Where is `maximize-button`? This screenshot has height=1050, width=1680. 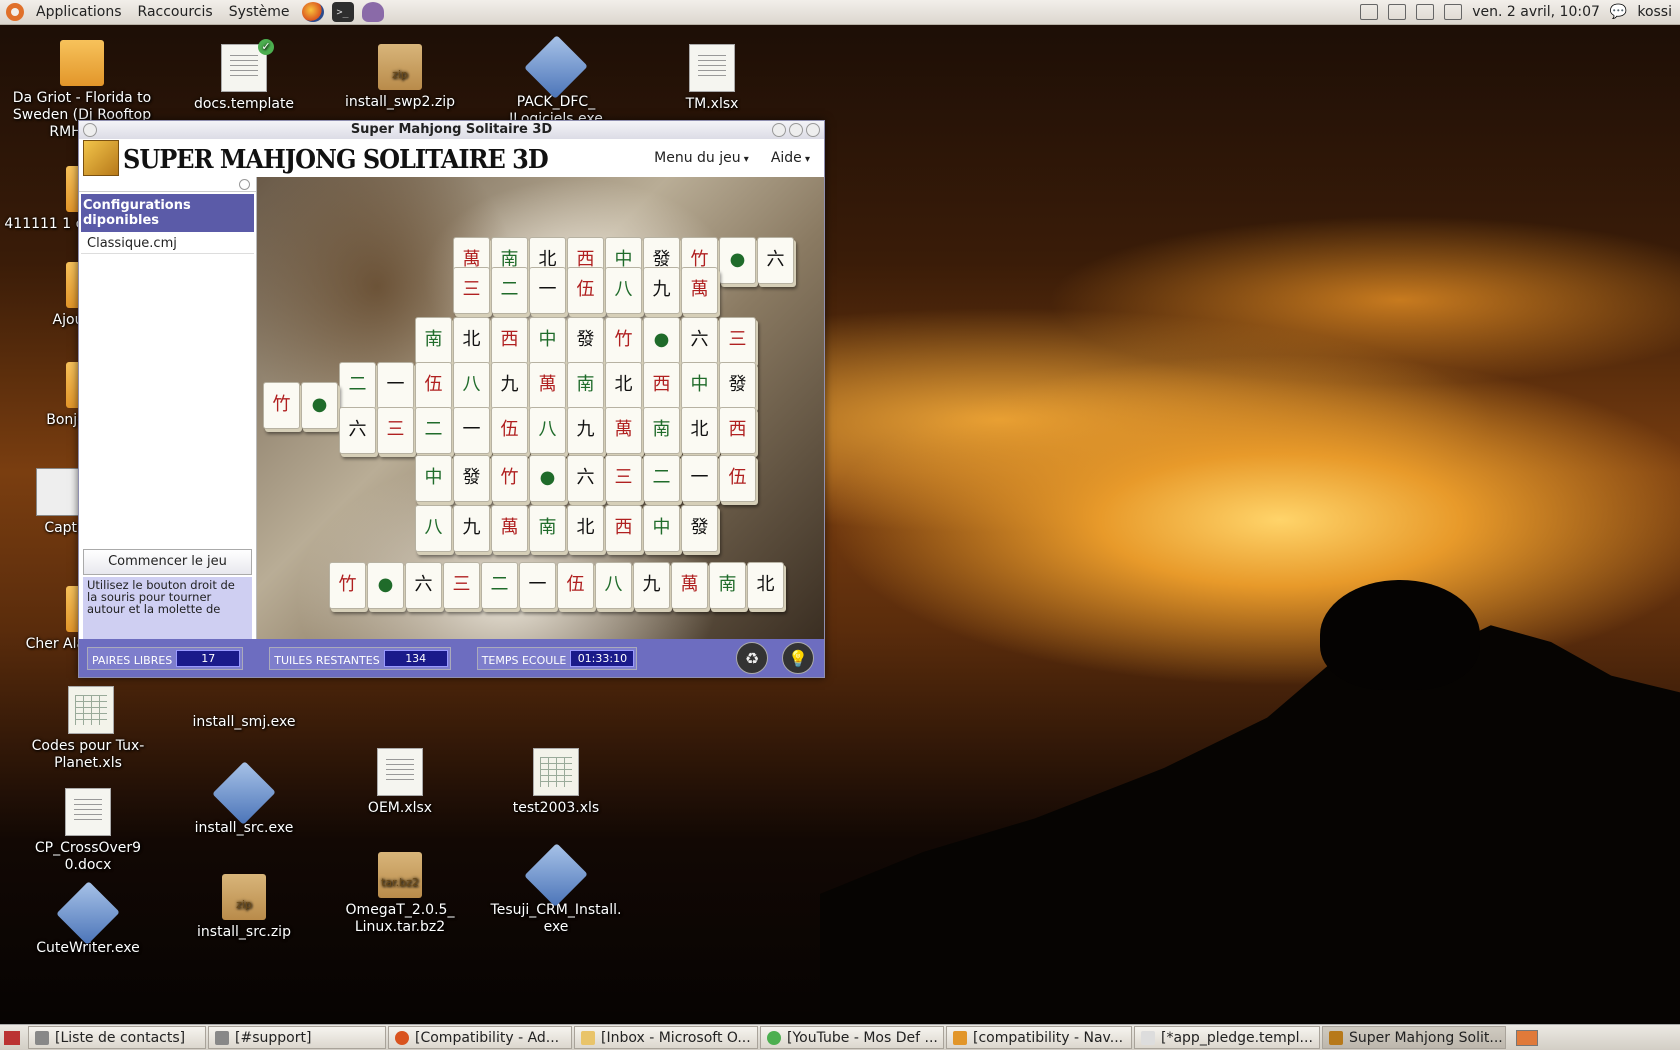 maximize-button is located at coordinates (796, 130).